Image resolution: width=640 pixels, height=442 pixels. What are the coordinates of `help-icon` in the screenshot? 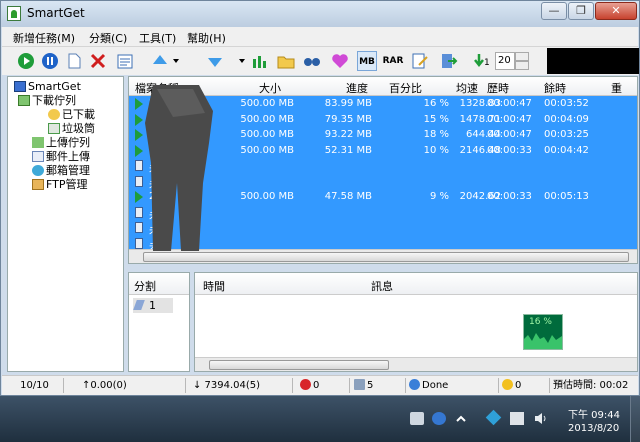 It's located at (439, 418).